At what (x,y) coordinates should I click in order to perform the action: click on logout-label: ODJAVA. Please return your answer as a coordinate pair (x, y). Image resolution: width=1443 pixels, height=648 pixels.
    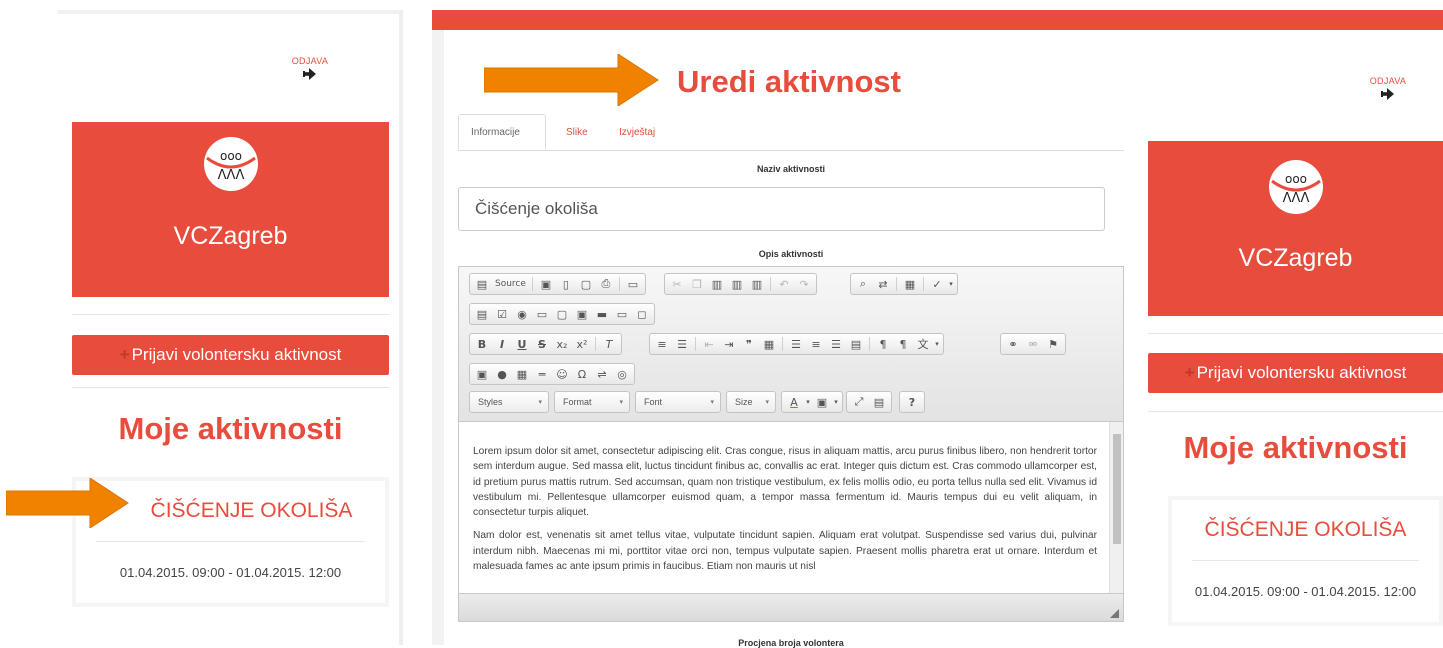
    Looking at the image, I should click on (310, 61).